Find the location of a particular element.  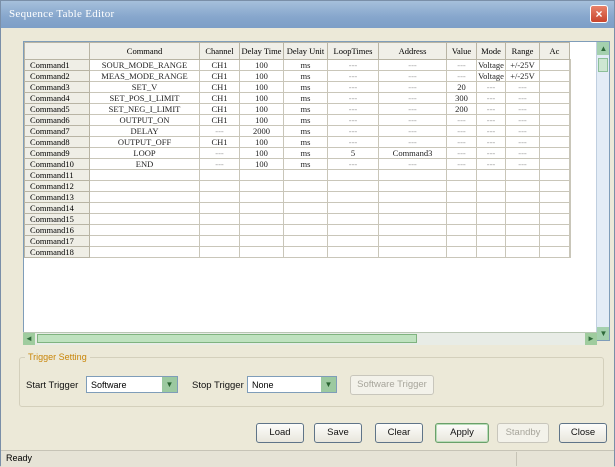

column-header: Ac is located at coordinates (554, 51).